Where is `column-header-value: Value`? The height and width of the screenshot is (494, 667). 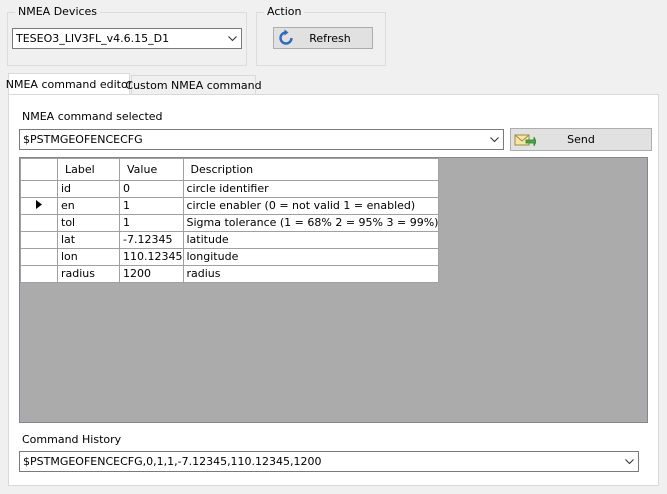
column-header-value: Value is located at coordinates (151, 169).